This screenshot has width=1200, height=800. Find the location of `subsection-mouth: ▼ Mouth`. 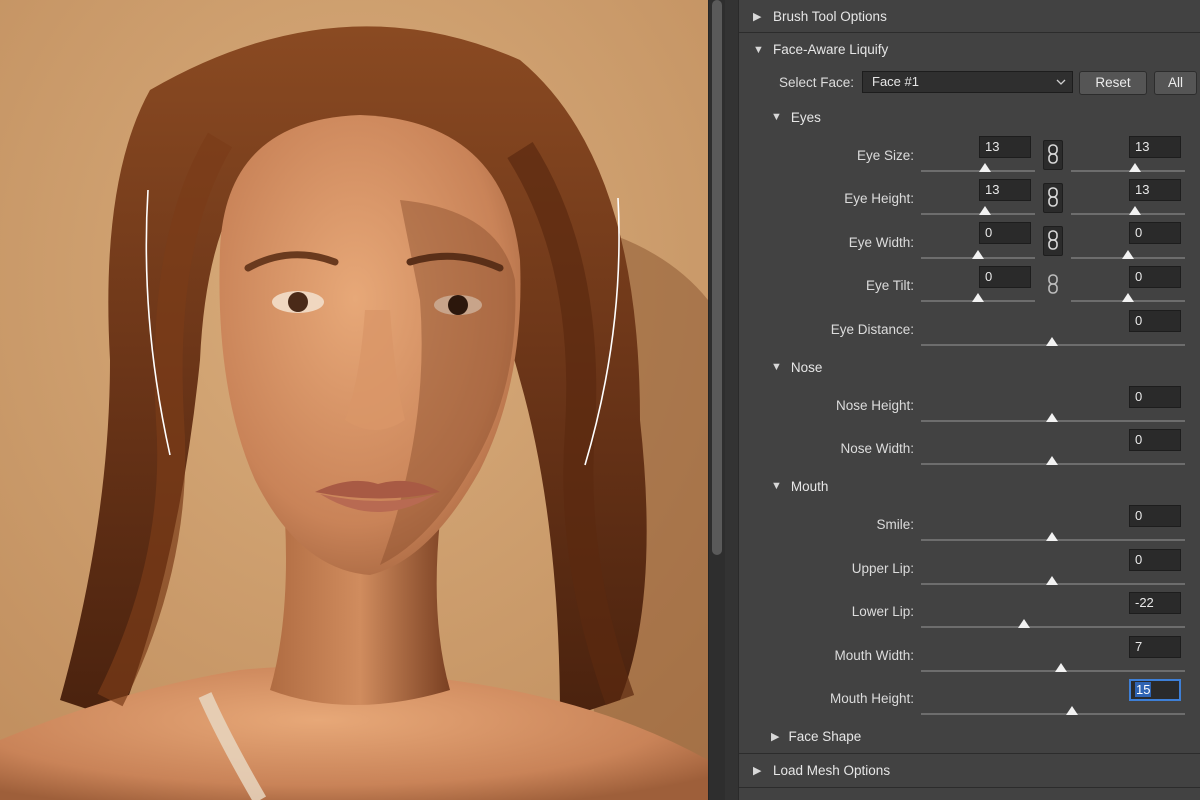

subsection-mouth: ▼ Mouth is located at coordinates (799, 486).